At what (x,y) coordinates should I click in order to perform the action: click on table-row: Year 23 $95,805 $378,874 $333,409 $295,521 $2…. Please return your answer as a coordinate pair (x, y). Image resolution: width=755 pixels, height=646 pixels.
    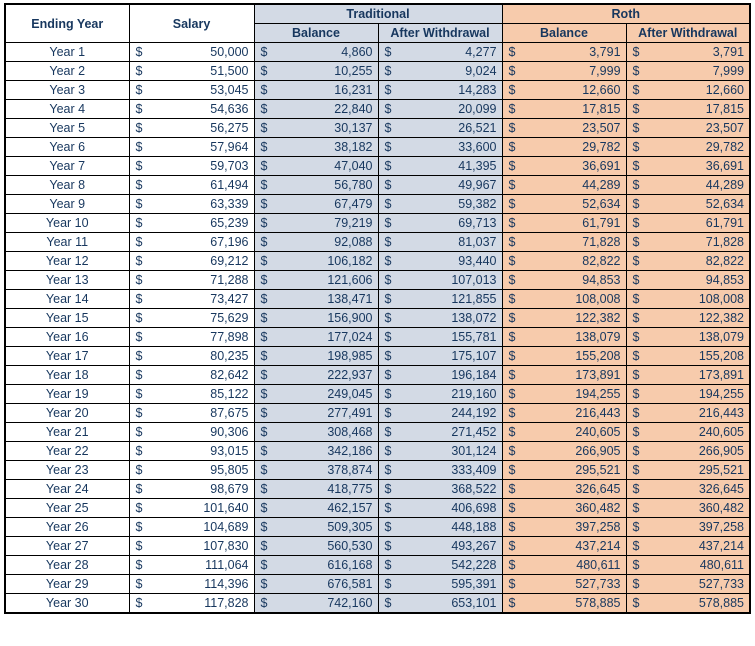
    Looking at the image, I should click on (377, 470).